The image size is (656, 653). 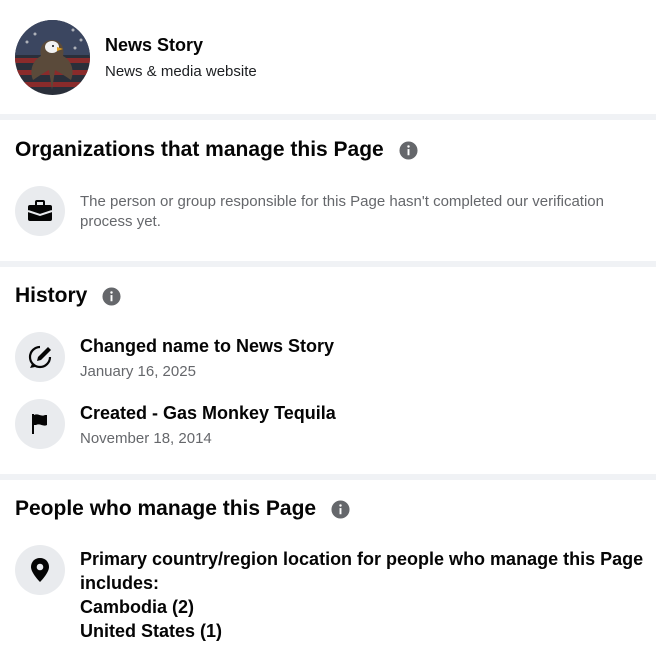 I want to click on briefcase-icon, so click(x=40, y=210).